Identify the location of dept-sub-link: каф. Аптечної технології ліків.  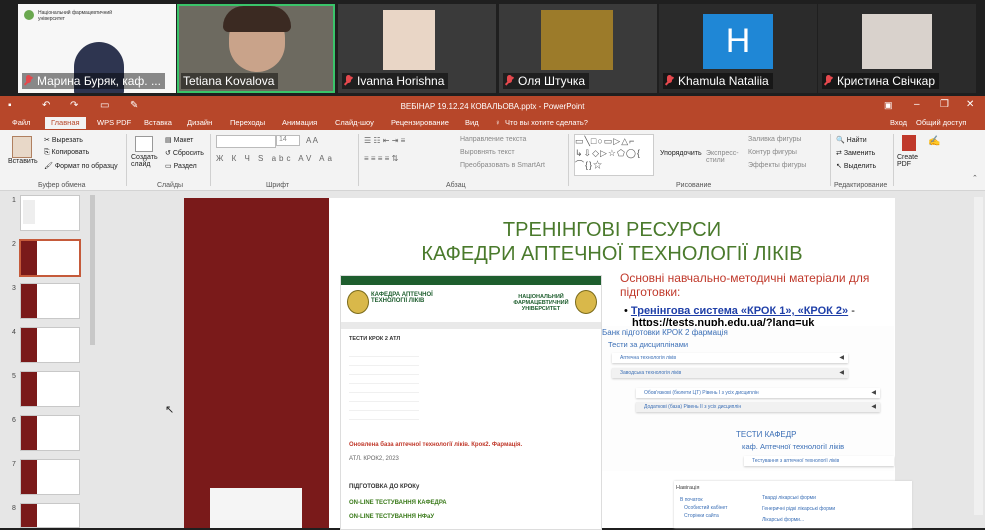
(793, 446).